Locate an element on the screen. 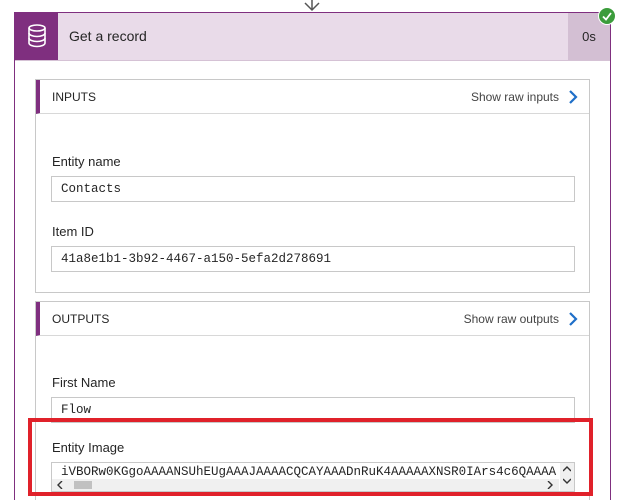  database-icon is located at coordinates (37, 36).